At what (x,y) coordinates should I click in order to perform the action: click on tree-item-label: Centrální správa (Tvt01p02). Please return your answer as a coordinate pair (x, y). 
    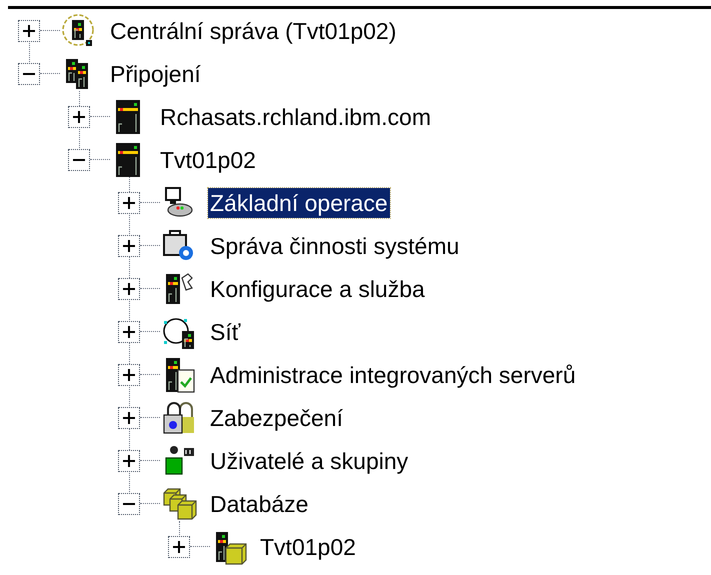
    Looking at the image, I should click on (253, 31).